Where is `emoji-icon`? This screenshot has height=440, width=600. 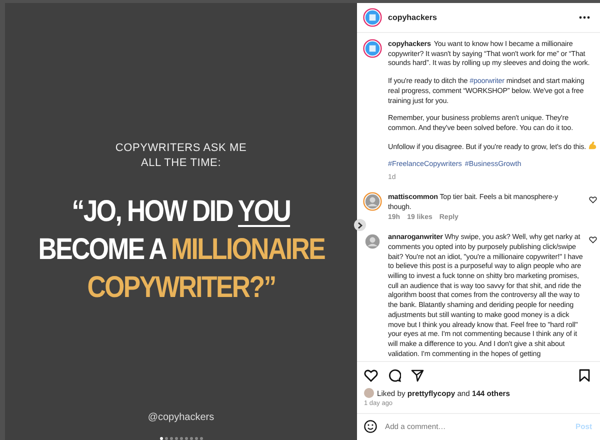
emoji-icon is located at coordinates (370, 426).